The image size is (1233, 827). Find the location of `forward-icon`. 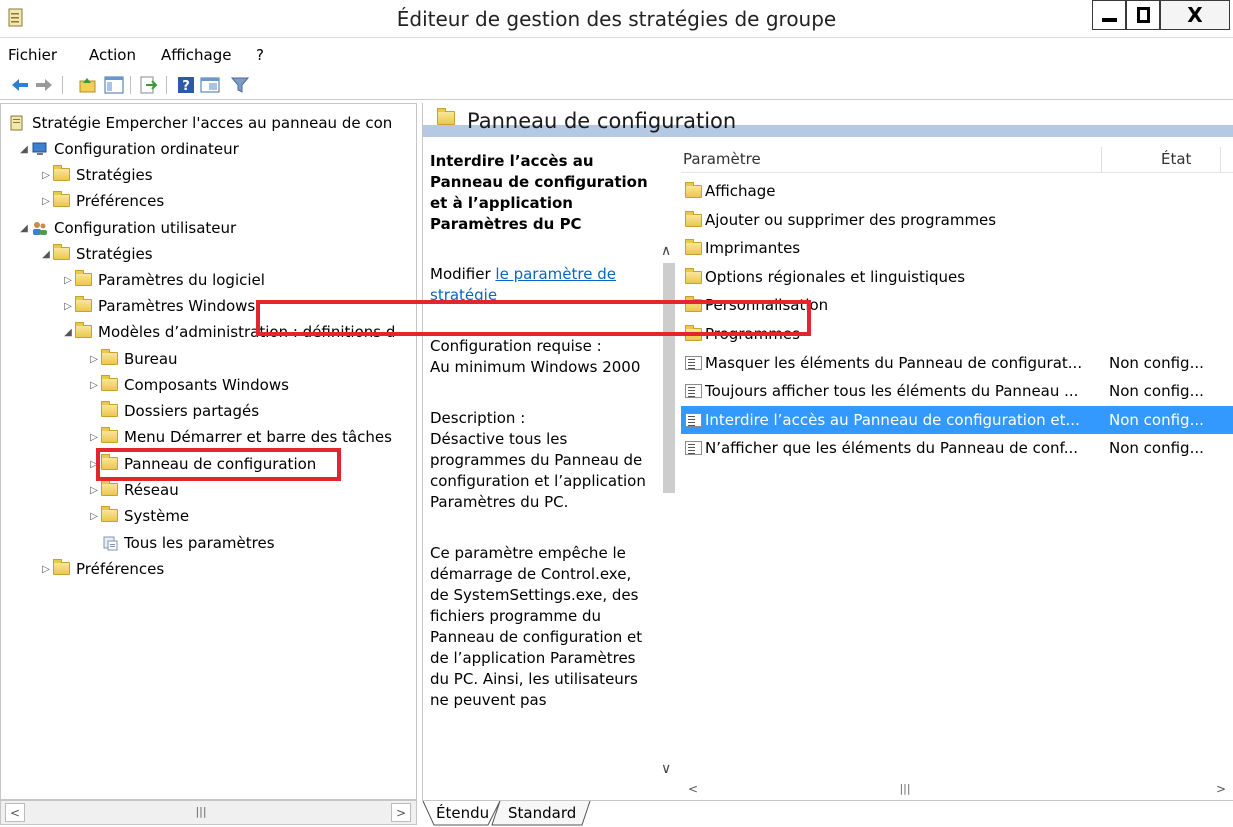

forward-icon is located at coordinates (44, 85).